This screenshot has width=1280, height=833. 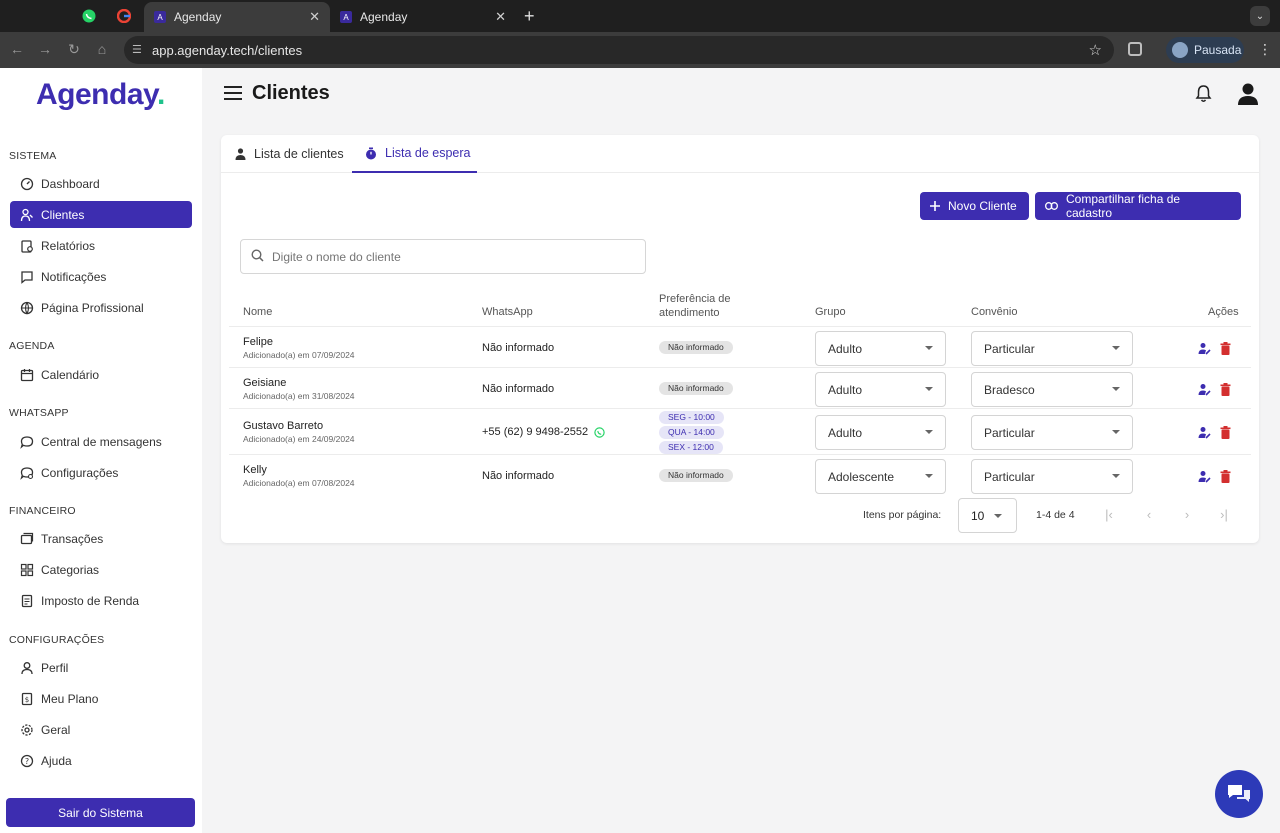 What do you see at coordinates (1239, 794) in the screenshot?
I see `support-chat-button` at bounding box center [1239, 794].